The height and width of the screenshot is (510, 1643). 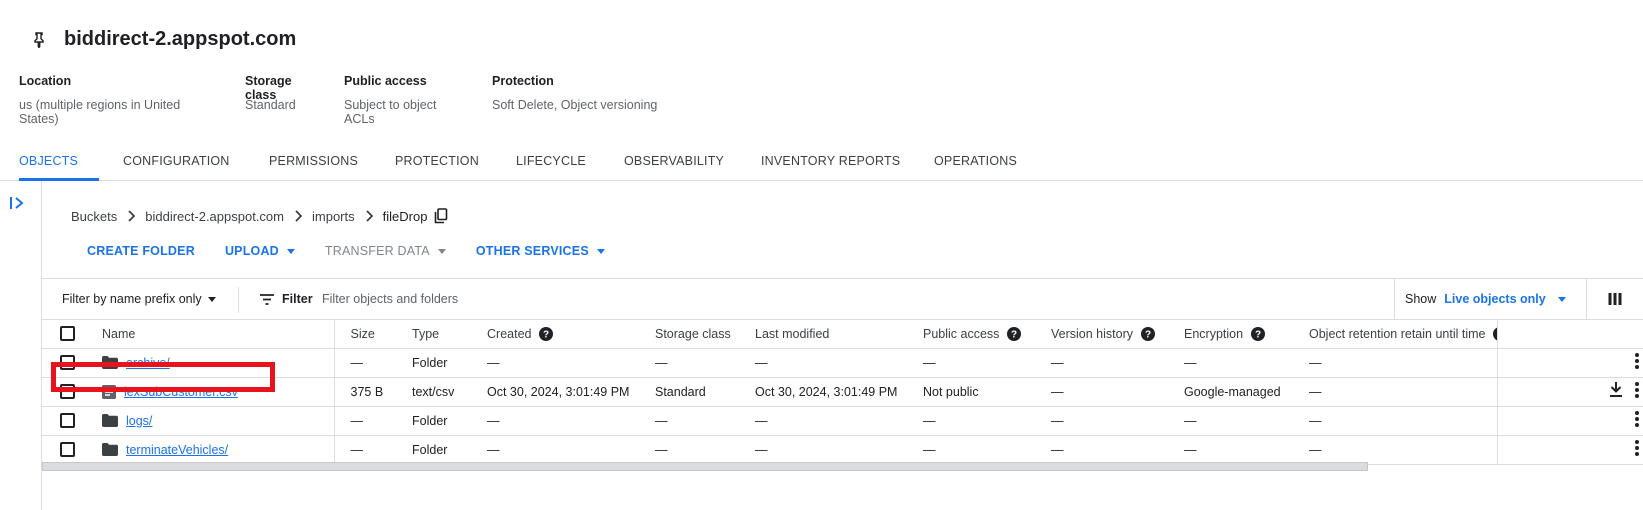 What do you see at coordinates (369, 216) in the screenshot?
I see `chevron-right-icon` at bounding box center [369, 216].